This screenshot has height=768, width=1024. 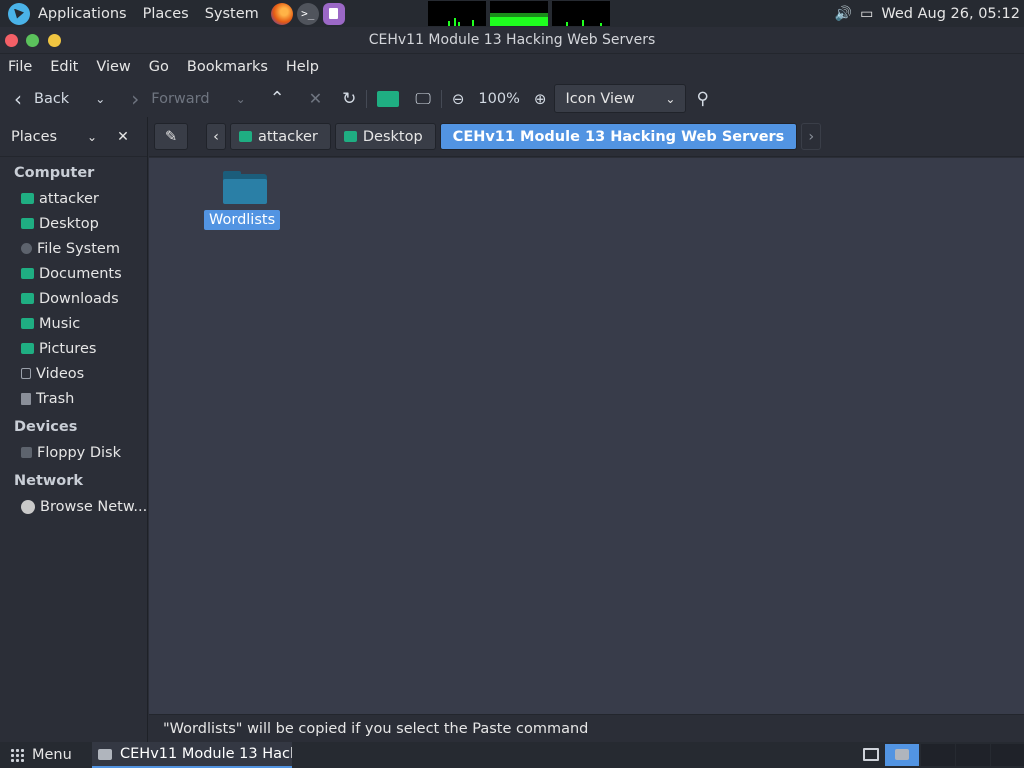 What do you see at coordinates (512, 40) in the screenshot?
I see `window-titlebar: CEHv11 Module 13 Hacking Web Servers` at bounding box center [512, 40].